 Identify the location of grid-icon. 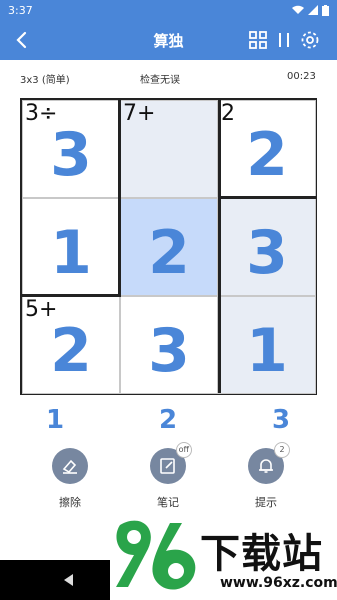
(258, 40).